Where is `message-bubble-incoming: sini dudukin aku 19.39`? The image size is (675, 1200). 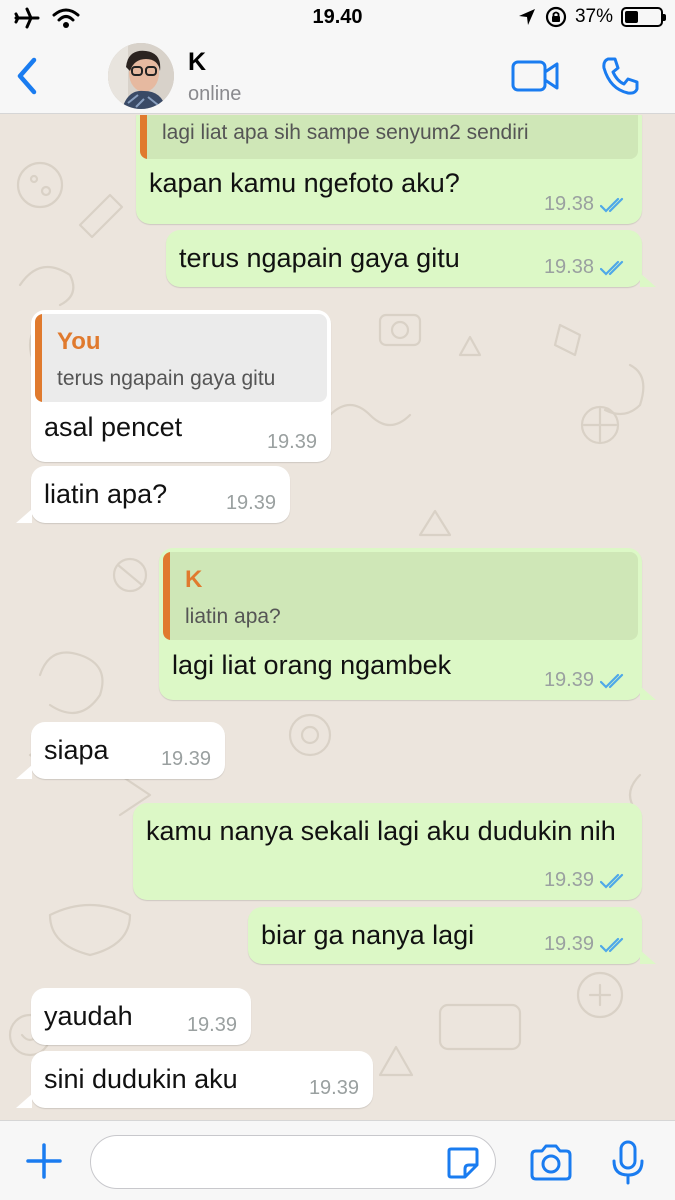 message-bubble-incoming: sini dudukin aku 19.39 is located at coordinates (202, 1079).